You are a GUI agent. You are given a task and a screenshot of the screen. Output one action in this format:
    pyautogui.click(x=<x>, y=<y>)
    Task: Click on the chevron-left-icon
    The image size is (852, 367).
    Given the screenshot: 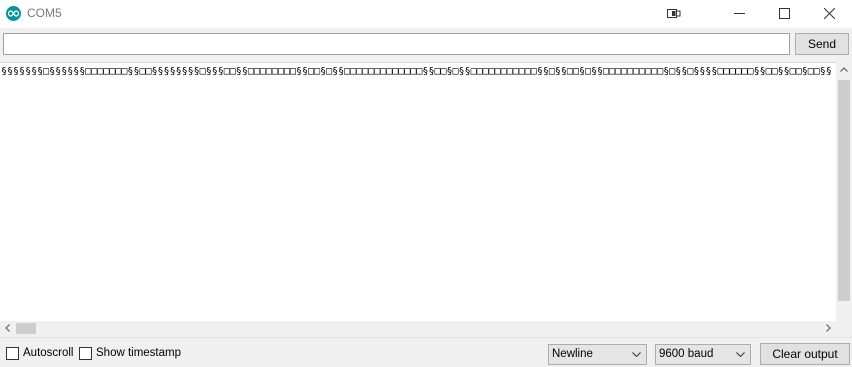 What is the action you would take?
    pyautogui.click(x=7, y=328)
    